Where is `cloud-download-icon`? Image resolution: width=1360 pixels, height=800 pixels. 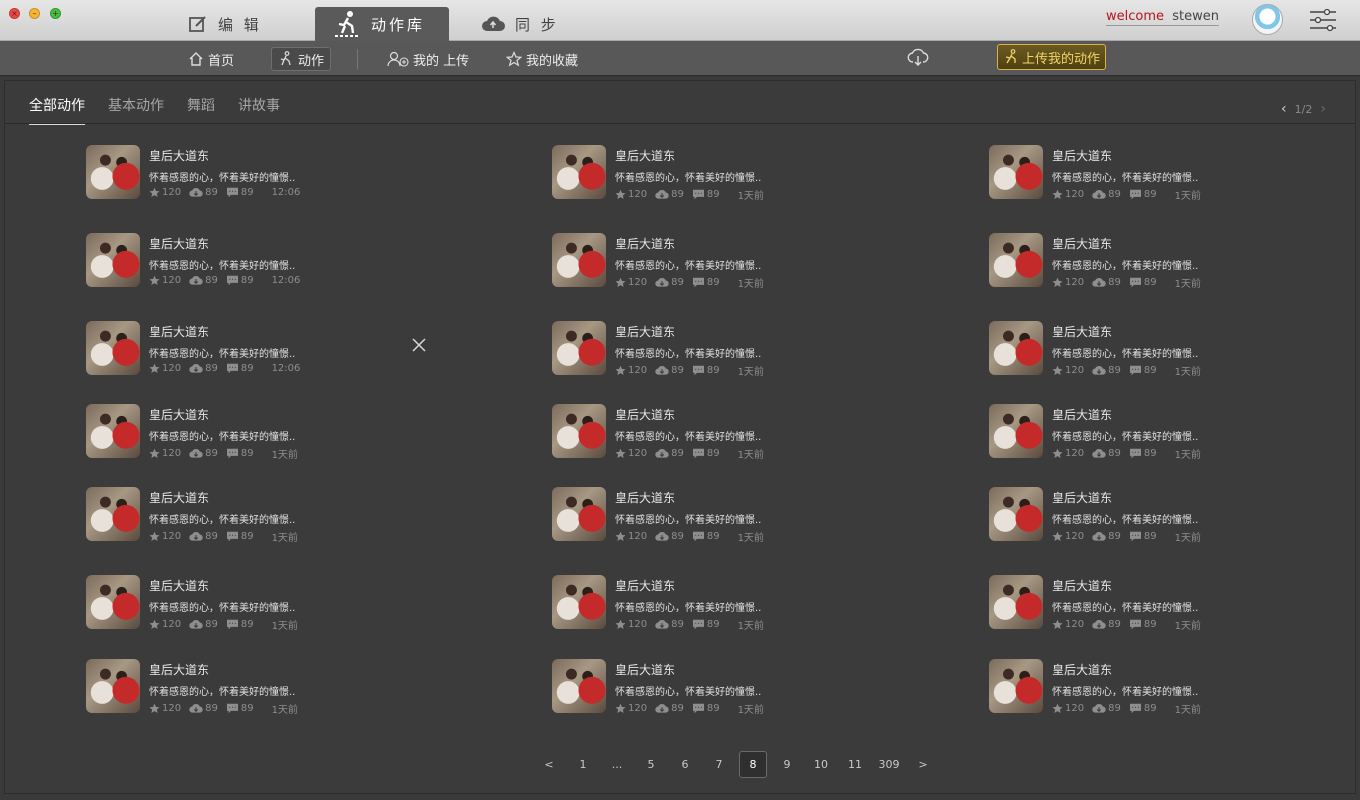
cloud-download-icon is located at coordinates (918, 58).